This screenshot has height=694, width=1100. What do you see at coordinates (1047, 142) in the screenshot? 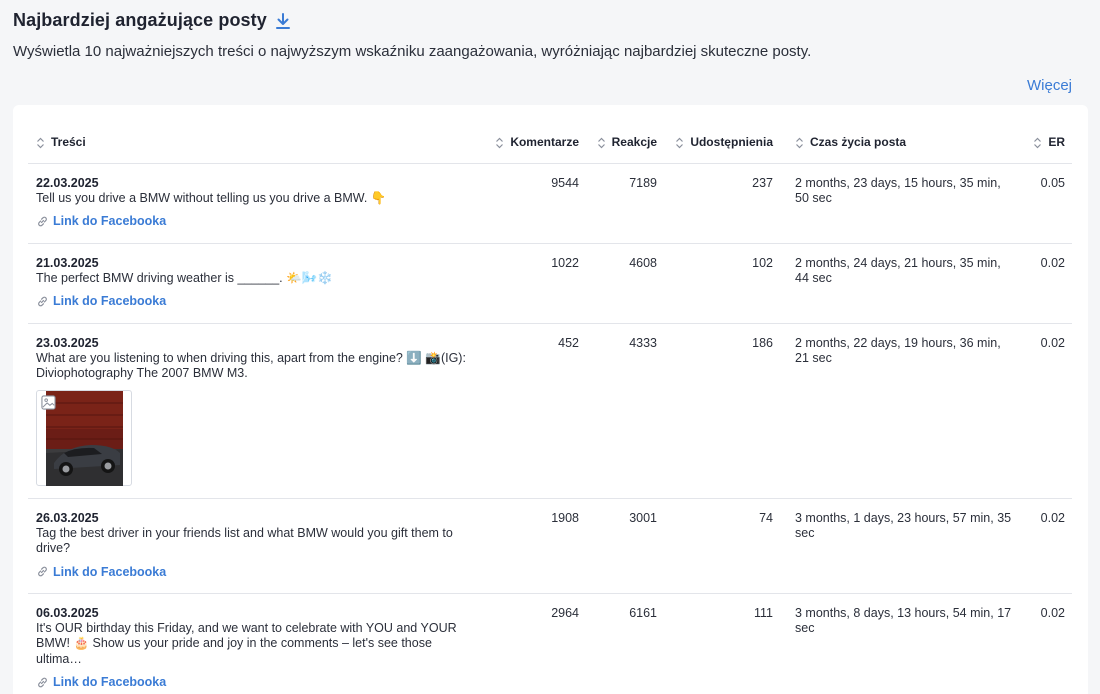
I see `column-header-er: ER` at bounding box center [1047, 142].